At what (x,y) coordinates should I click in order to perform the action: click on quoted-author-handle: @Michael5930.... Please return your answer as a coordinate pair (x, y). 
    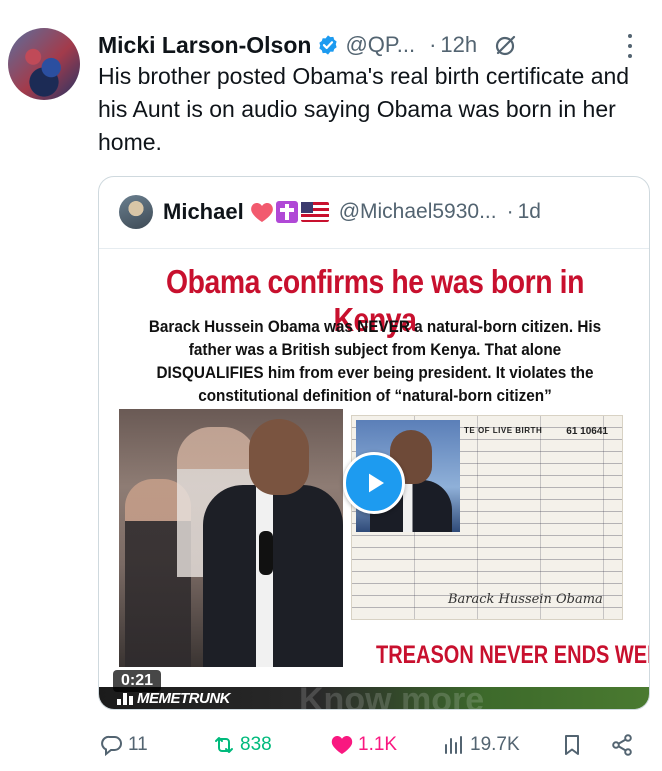
    Looking at the image, I should click on (418, 212).